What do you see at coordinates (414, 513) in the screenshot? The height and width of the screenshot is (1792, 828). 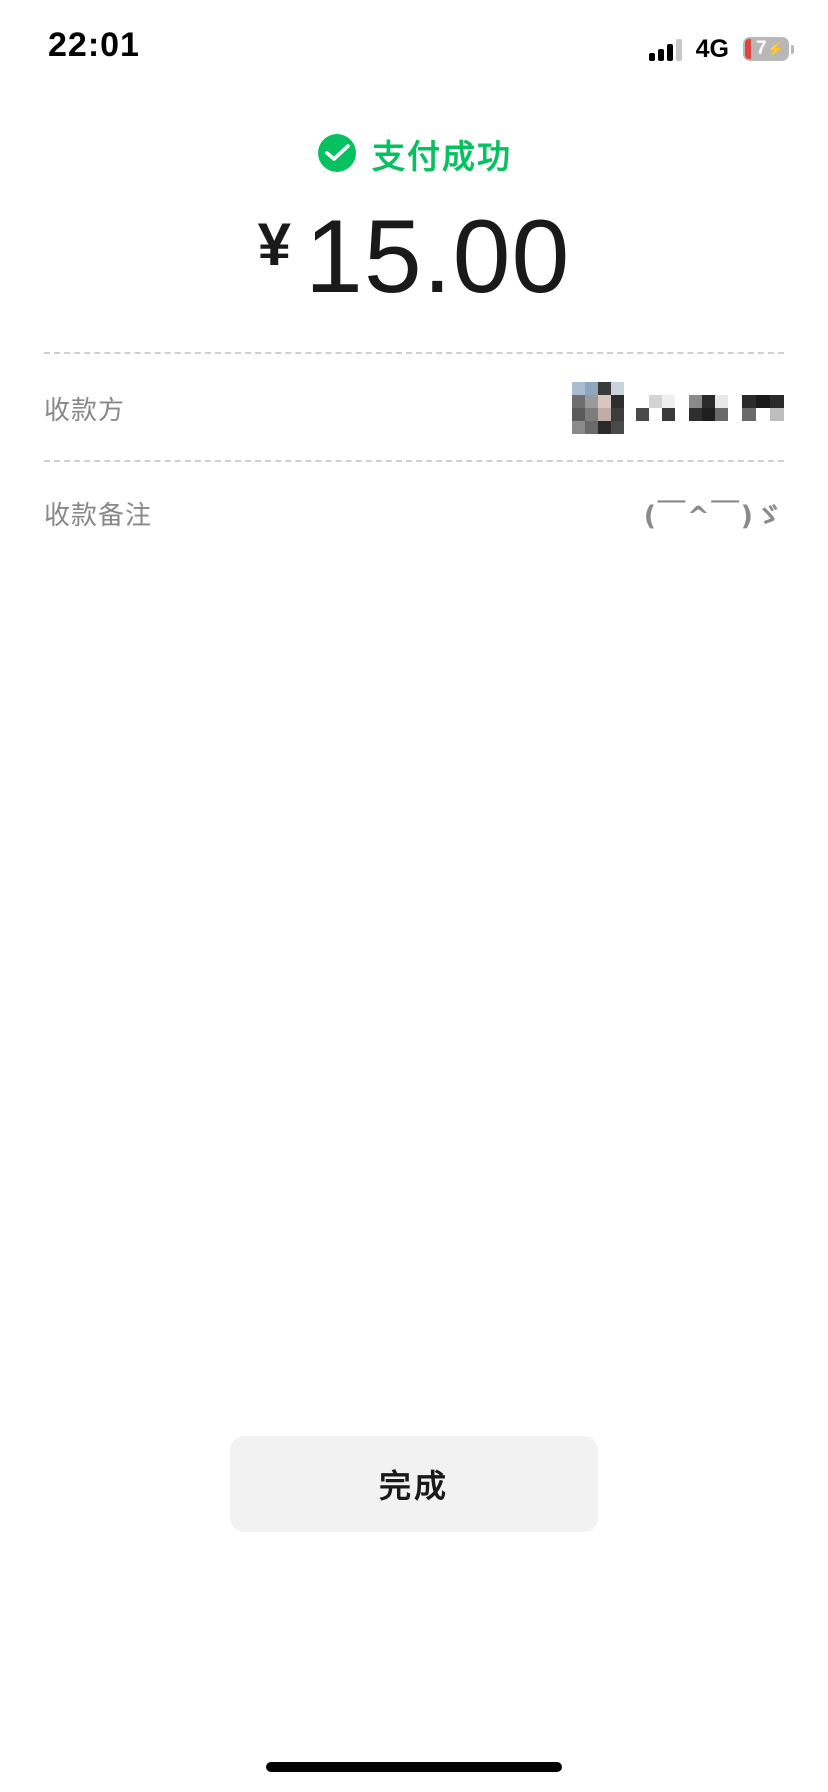 I see `note-row: 收款备注 (￣^￣)ゞ` at bounding box center [414, 513].